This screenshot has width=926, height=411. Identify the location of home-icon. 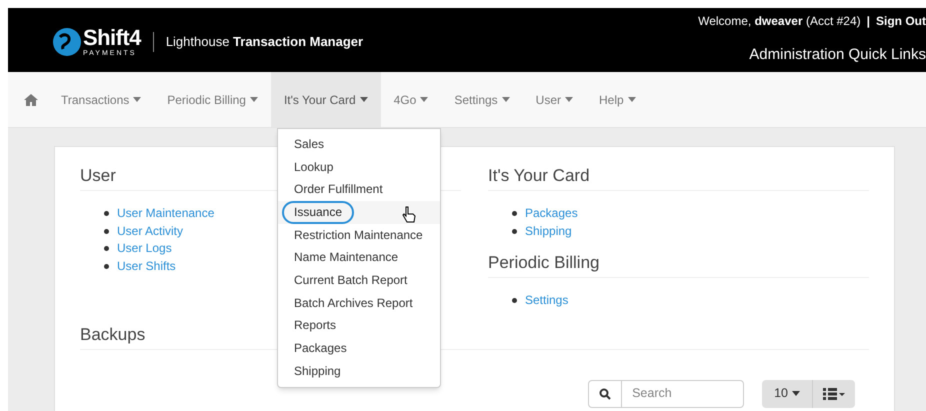
(31, 100).